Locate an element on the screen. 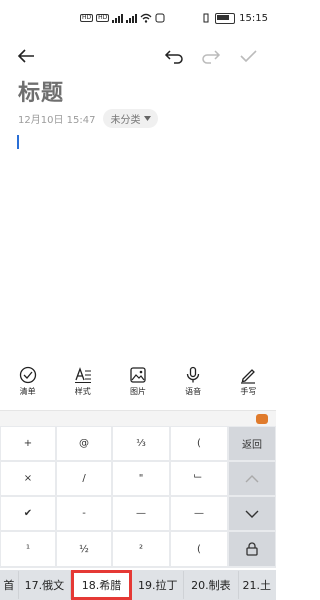 The width and height of the screenshot is (320, 600). handwriting-icon is located at coordinates (248, 376).